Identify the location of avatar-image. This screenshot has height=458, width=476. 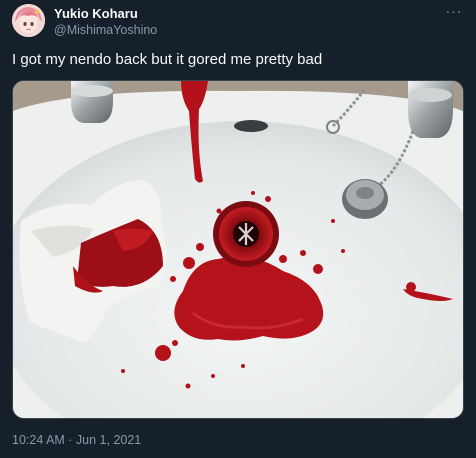
(28, 20).